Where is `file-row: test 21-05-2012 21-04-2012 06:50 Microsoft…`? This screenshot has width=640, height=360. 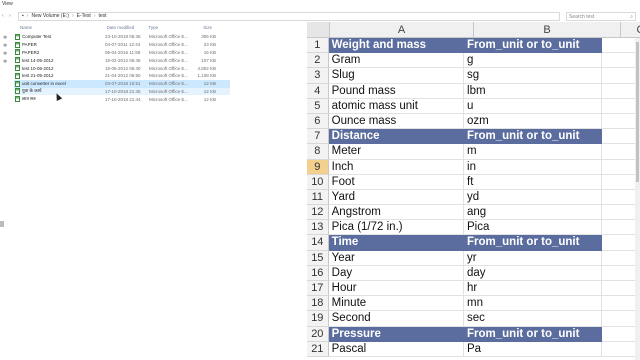
file-row: test 21-05-2012 21-04-2012 06:50 Microsoft… is located at coordinates (122, 76).